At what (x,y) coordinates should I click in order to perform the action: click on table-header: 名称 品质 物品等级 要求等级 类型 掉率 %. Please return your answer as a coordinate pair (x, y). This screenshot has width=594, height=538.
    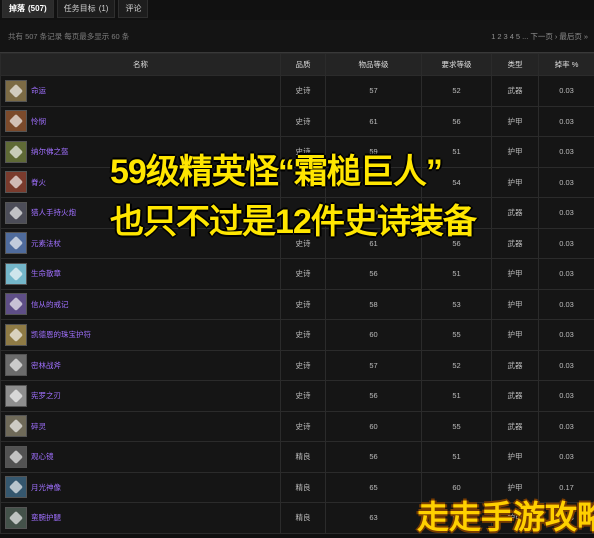
    Looking at the image, I should click on (297, 65).